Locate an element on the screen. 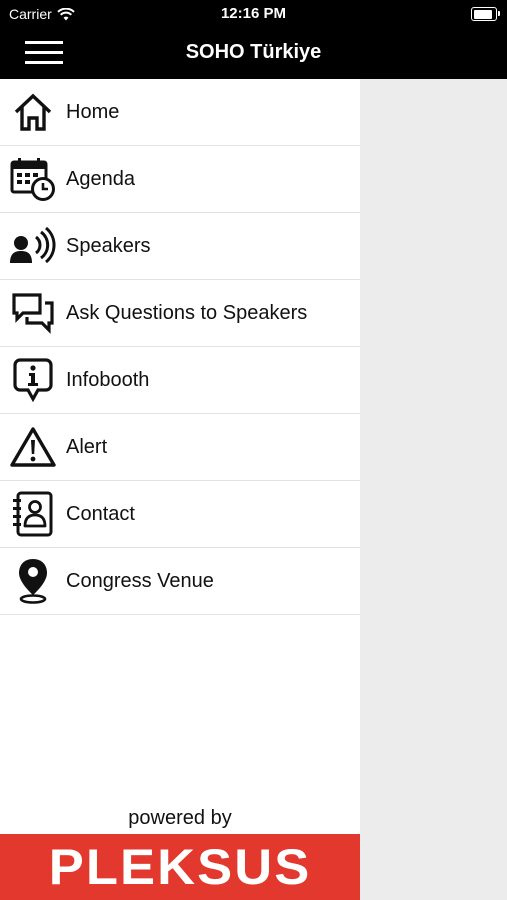 The image size is (507, 900). menu-item-infobooth: Infobooth is located at coordinates (180, 380).